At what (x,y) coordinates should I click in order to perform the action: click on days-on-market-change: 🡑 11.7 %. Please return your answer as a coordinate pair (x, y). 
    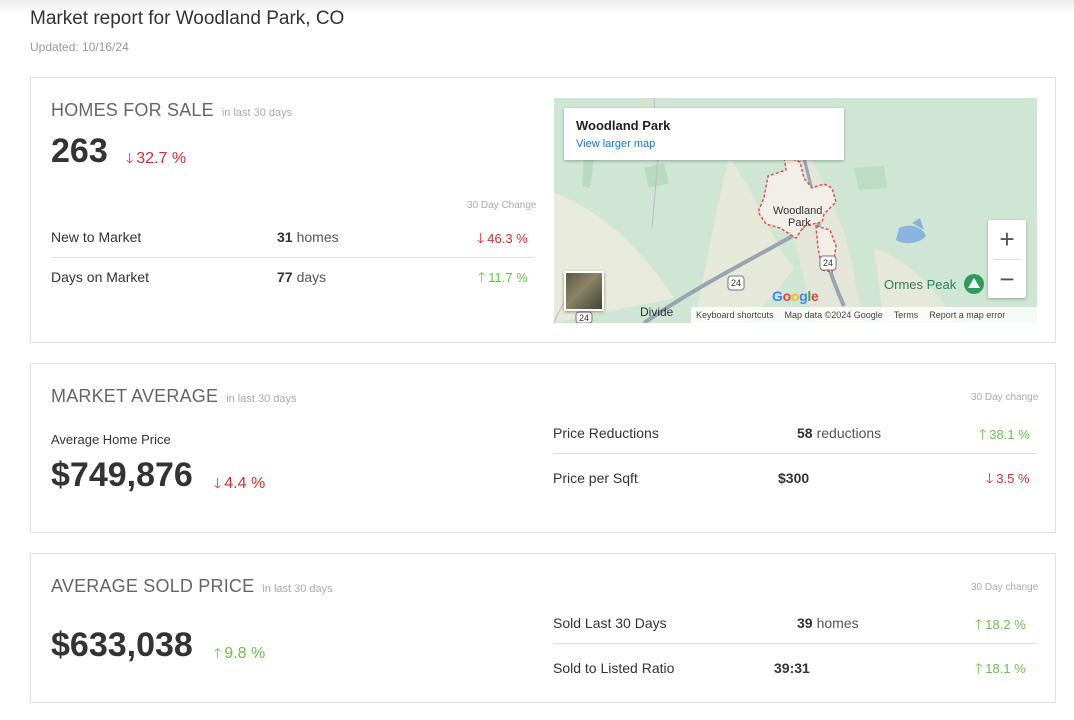
    Looking at the image, I should click on (503, 277).